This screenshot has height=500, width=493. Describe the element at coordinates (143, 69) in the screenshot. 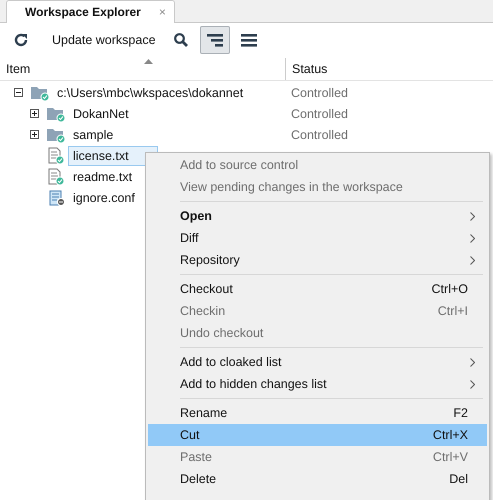

I see `column-header: Item` at that location.